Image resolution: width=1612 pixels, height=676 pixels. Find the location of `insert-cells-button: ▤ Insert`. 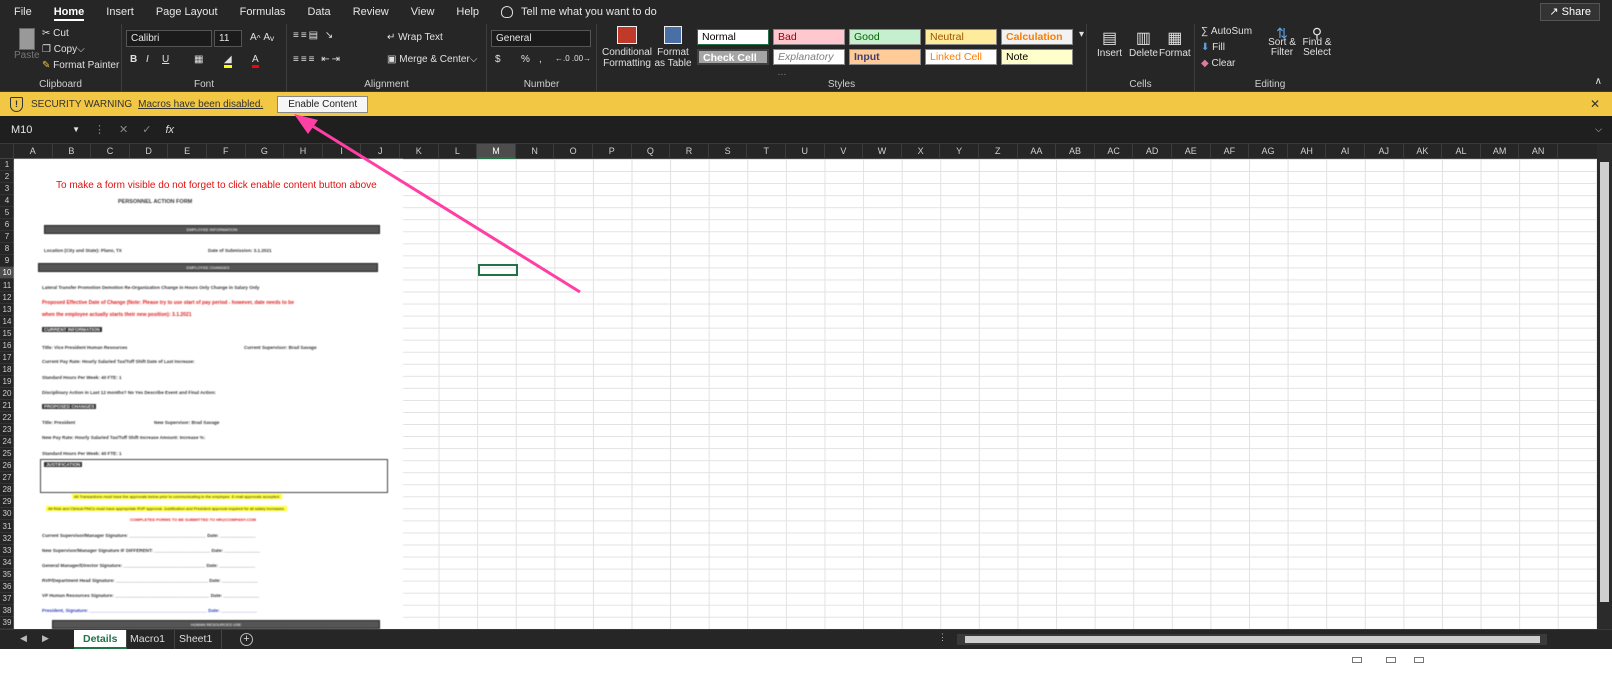

insert-cells-button: ▤ Insert is located at coordinates (1109, 43).